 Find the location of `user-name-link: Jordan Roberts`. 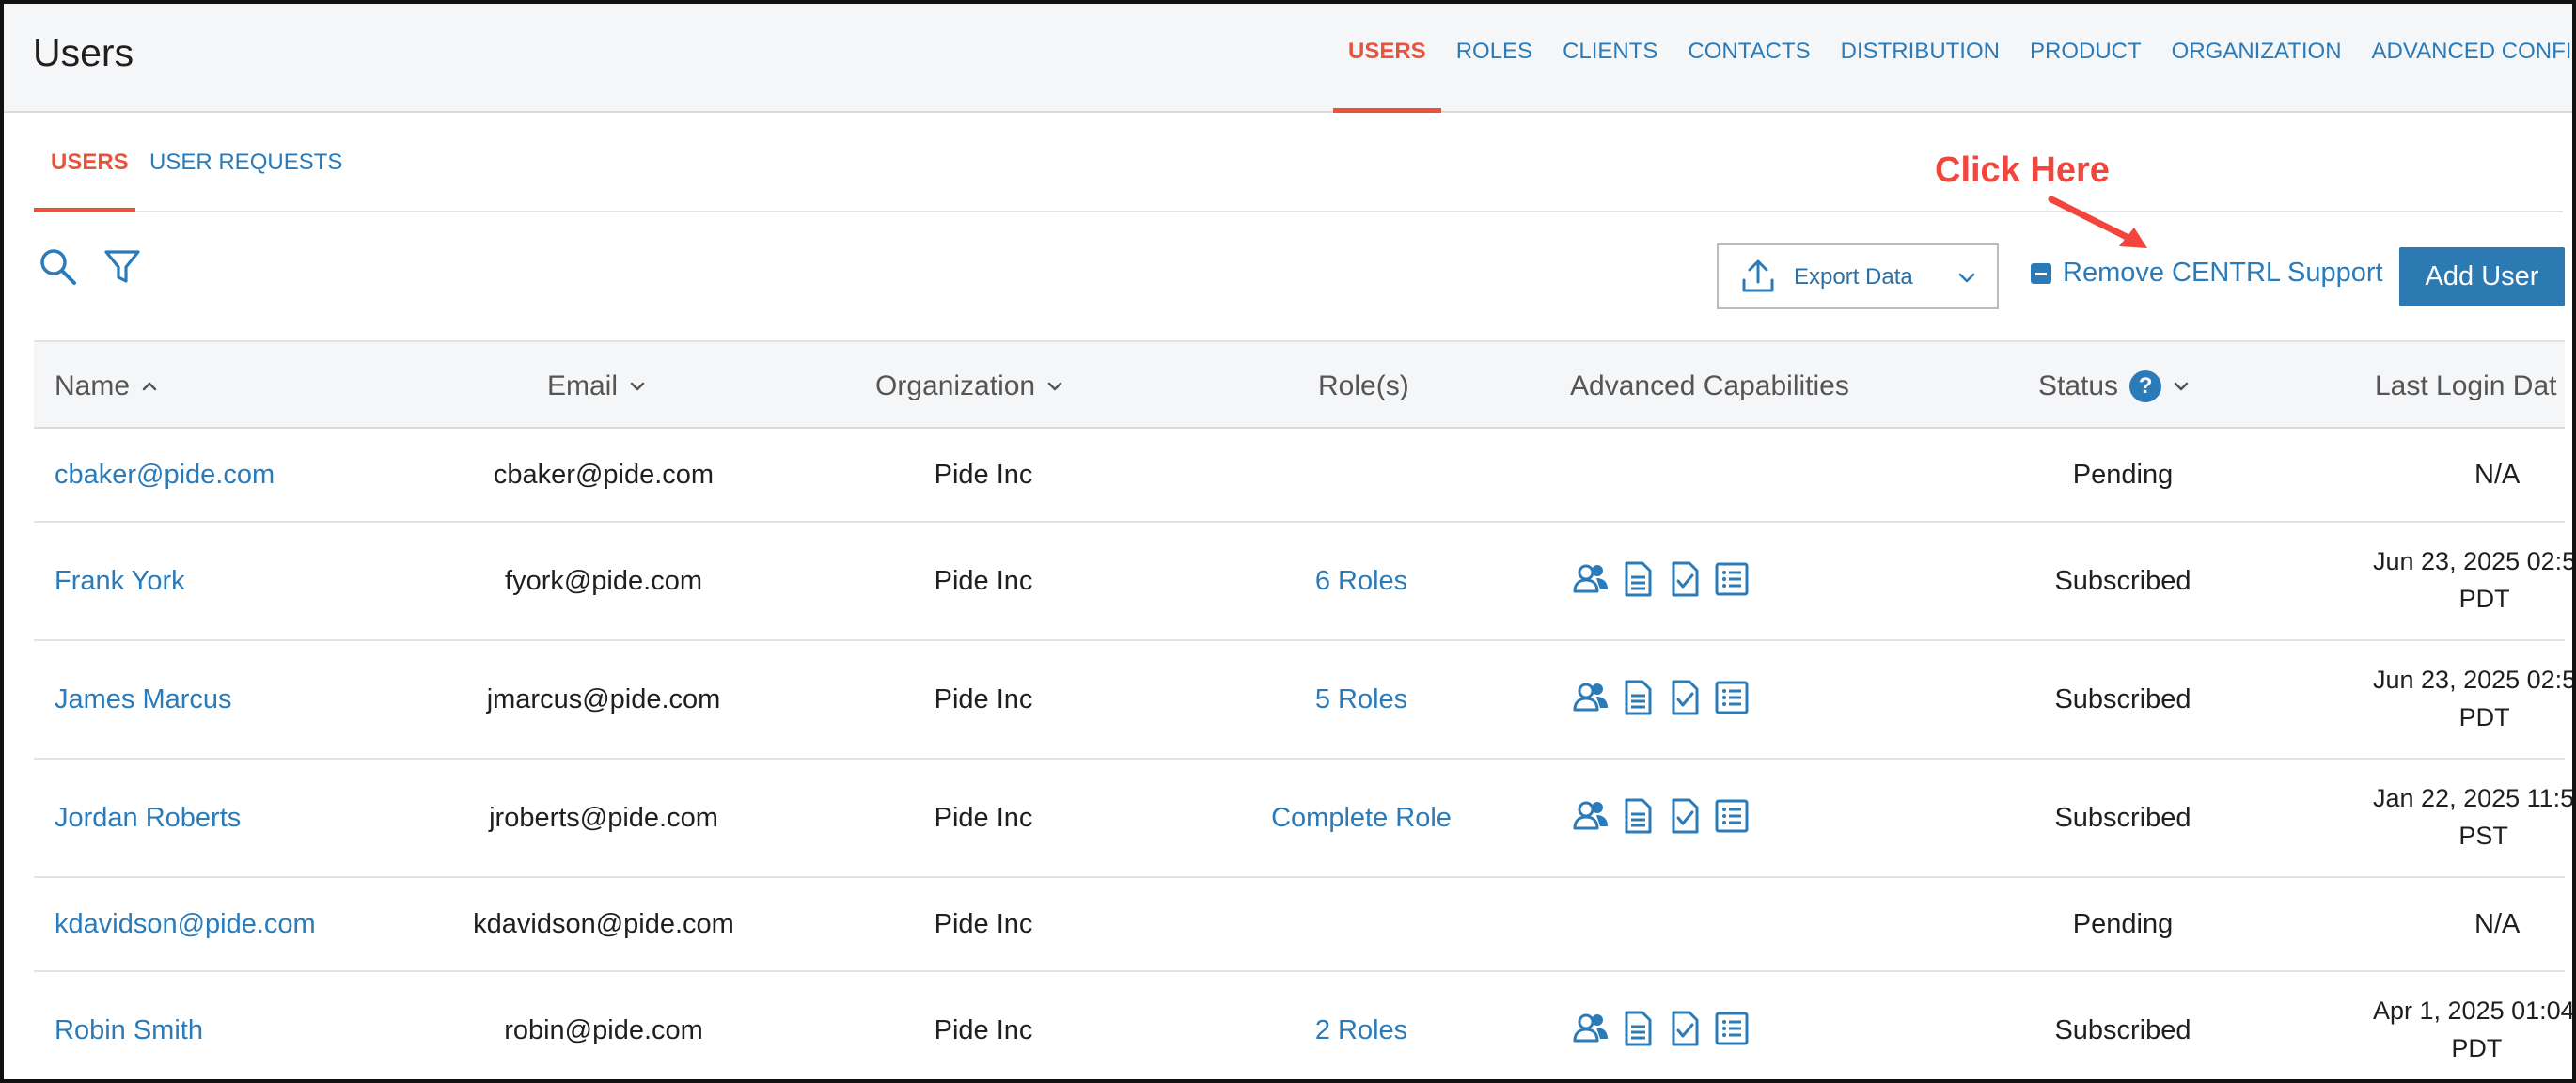

user-name-link: Jordan Roberts is located at coordinates (148, 818).